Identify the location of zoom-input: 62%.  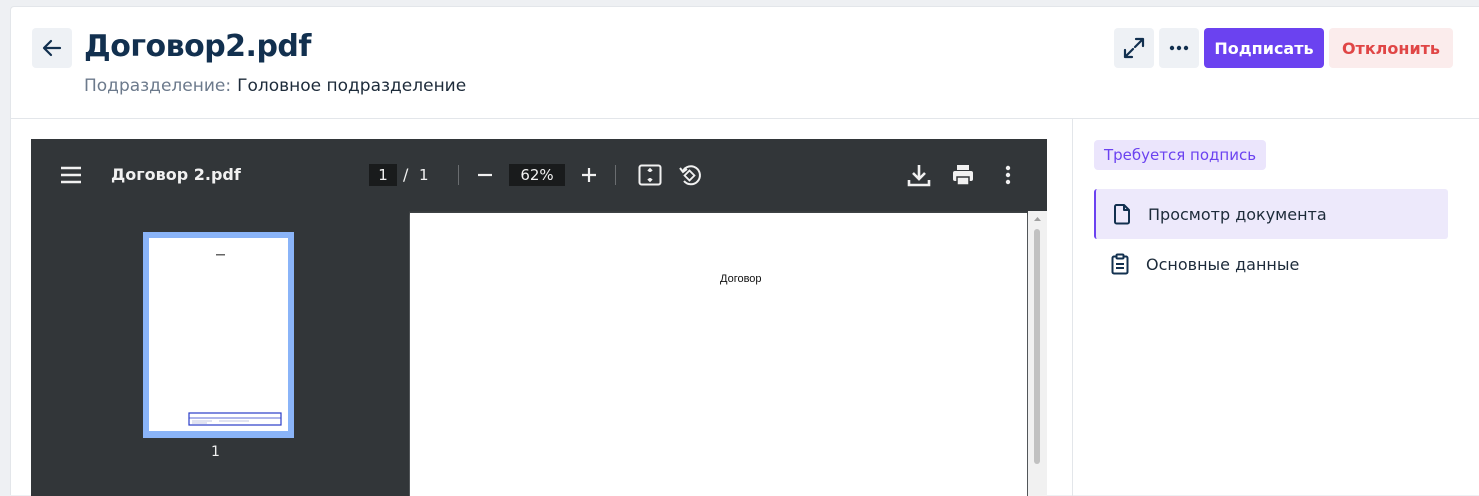
(537, 175).